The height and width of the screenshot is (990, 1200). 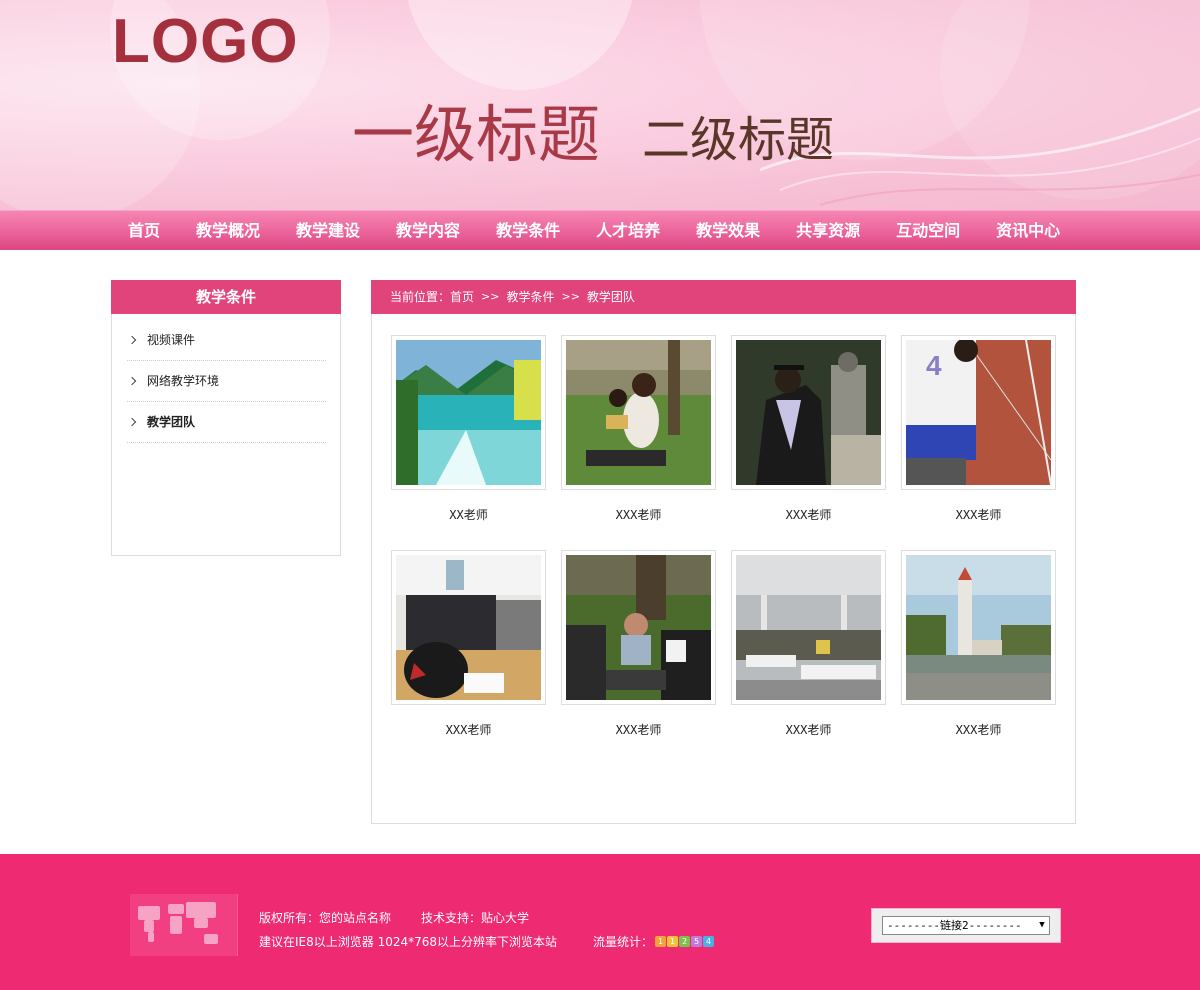 I want to click on nav-item-1: 教学概况, so click(x=228, y=231).